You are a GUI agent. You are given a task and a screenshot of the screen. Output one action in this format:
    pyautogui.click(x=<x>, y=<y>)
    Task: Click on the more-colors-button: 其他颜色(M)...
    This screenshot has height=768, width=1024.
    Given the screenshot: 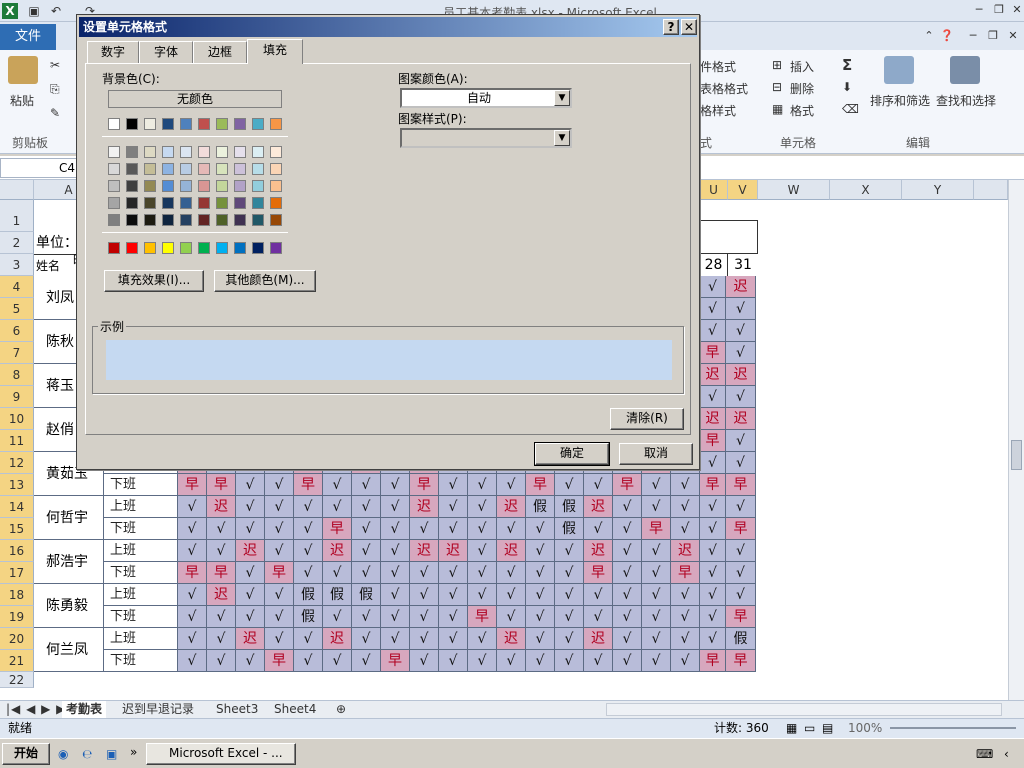 What is the action you would take?
    pyautogui.click(x=265, y=281)
    